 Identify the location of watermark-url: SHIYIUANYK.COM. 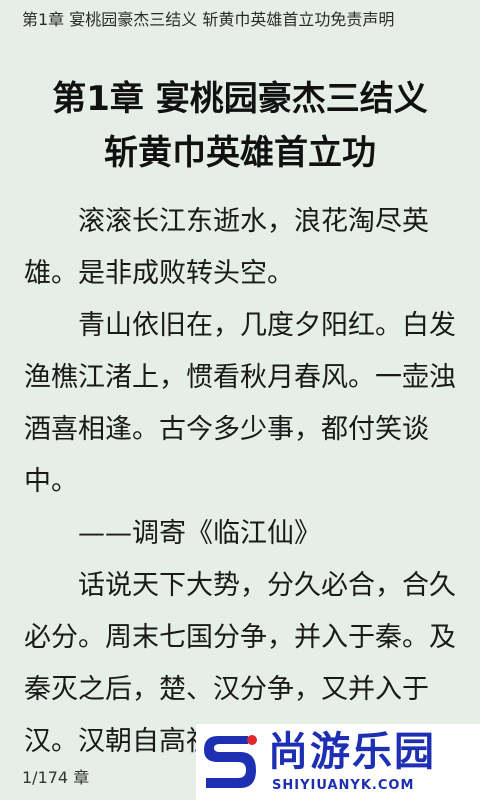
(343, 785).